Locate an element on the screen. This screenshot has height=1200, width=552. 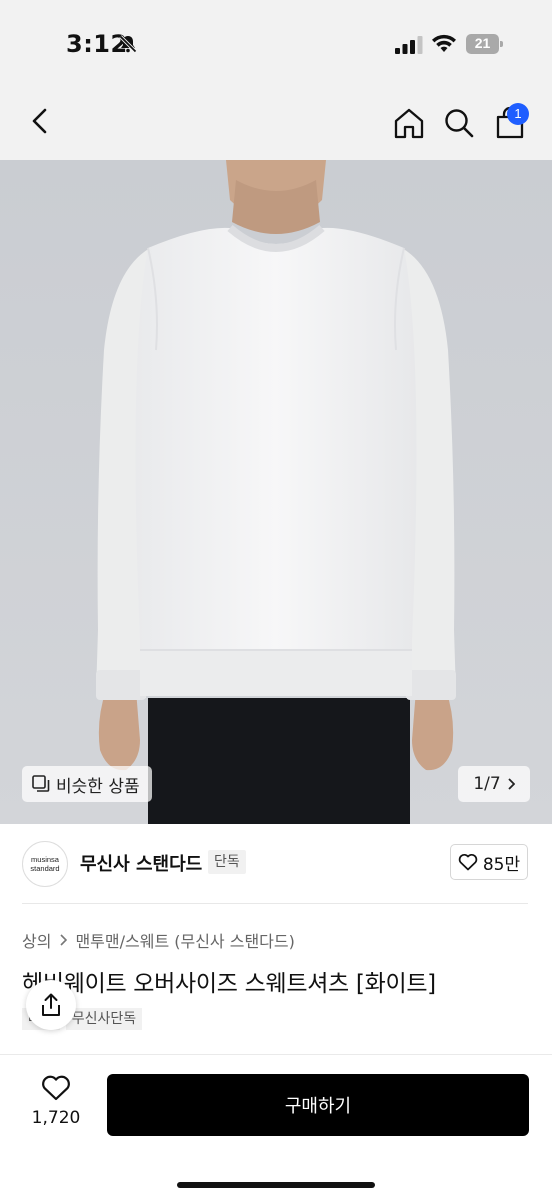
back-chevron-icon is located at coordinates (40, 121).